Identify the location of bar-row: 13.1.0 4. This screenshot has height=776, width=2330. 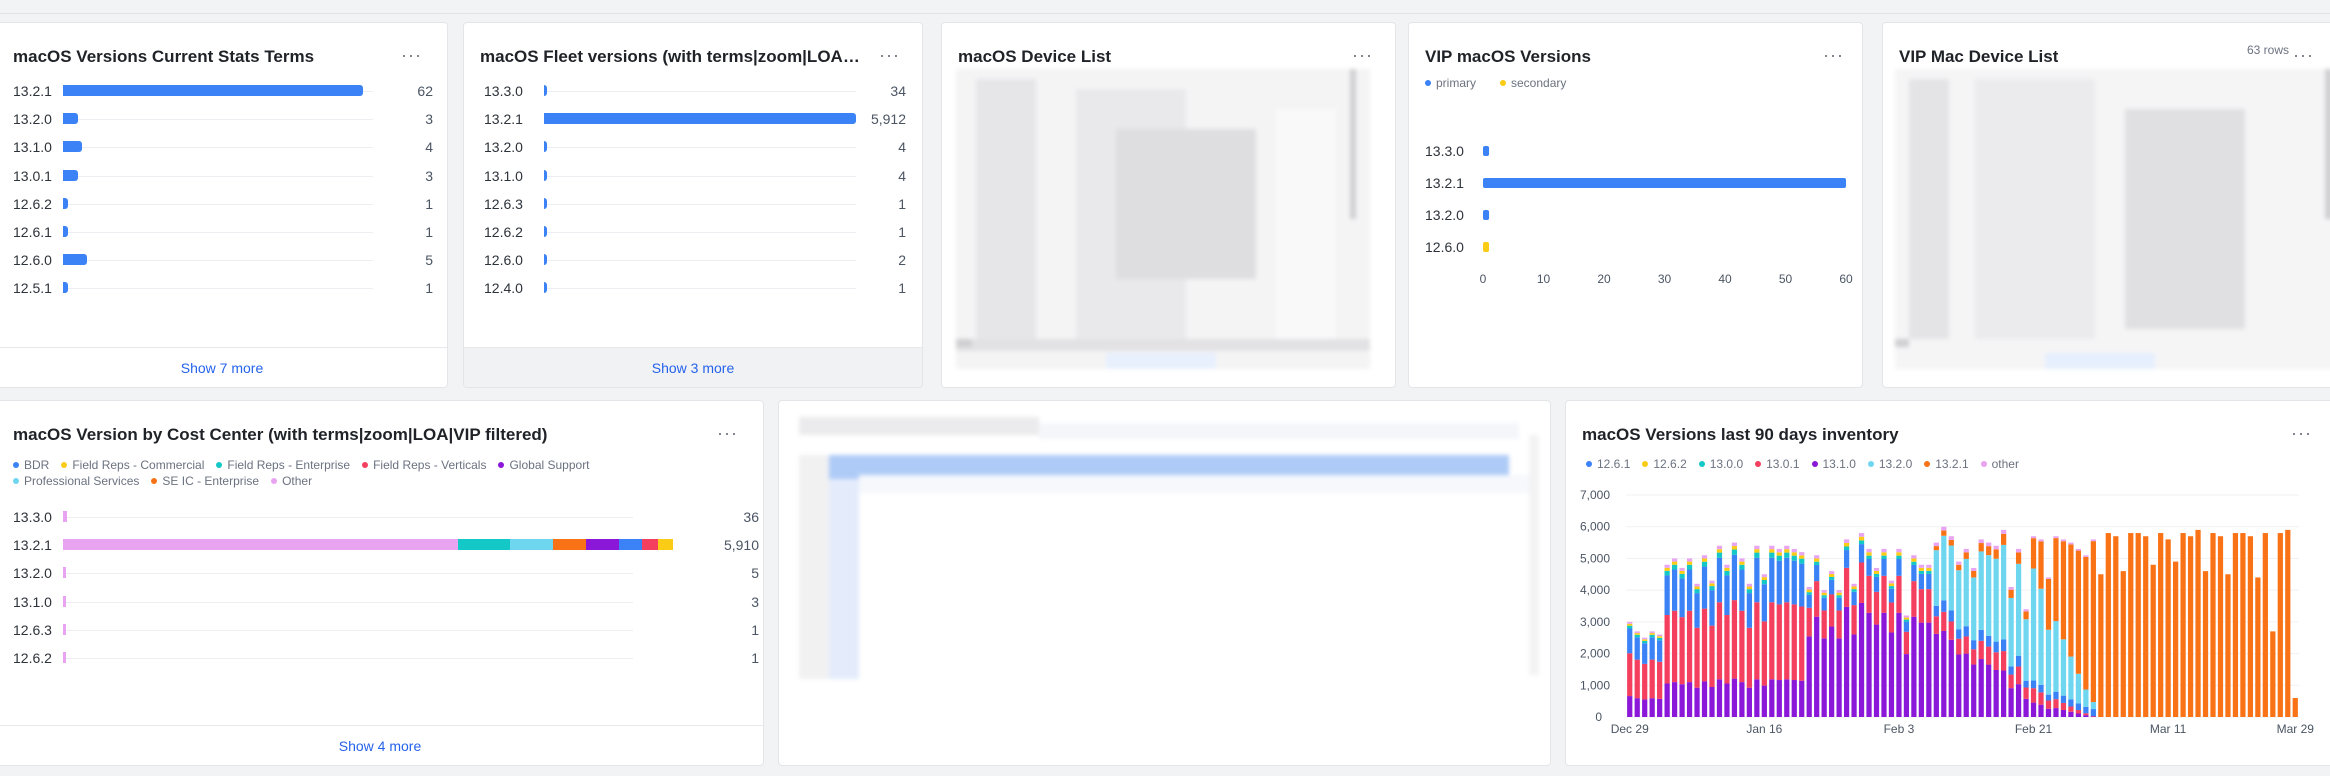
(696, 176).